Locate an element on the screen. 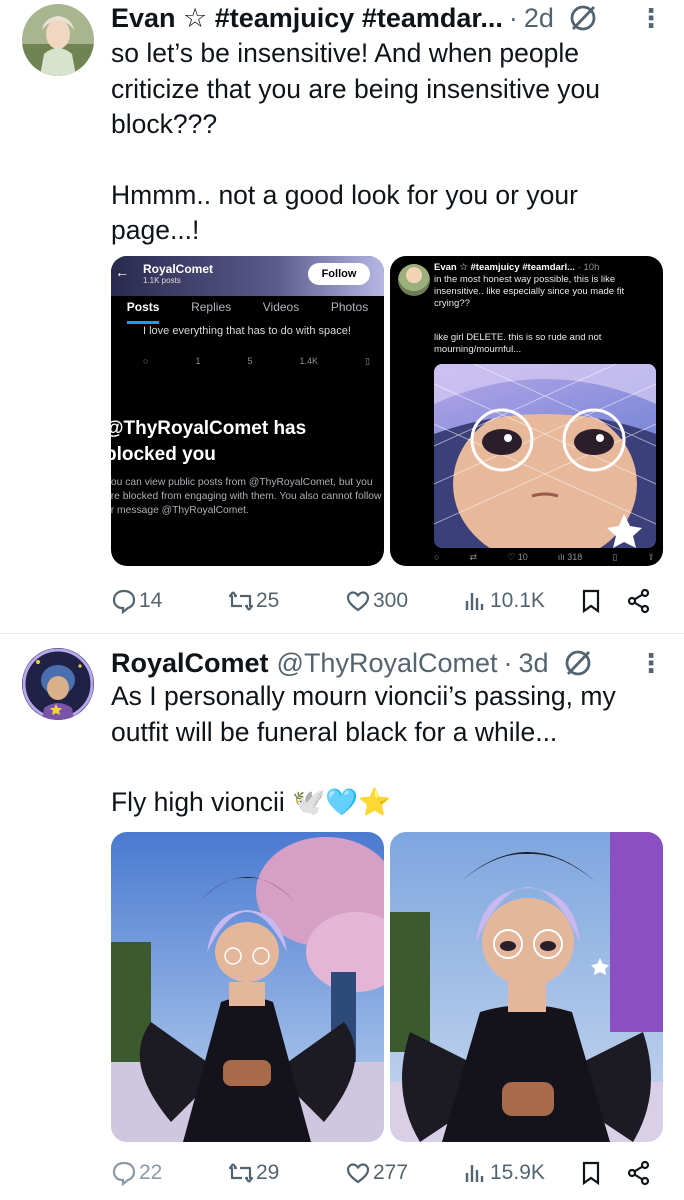  action-bar: 14 25 300 10.1K is located at coordinates (381, 601).